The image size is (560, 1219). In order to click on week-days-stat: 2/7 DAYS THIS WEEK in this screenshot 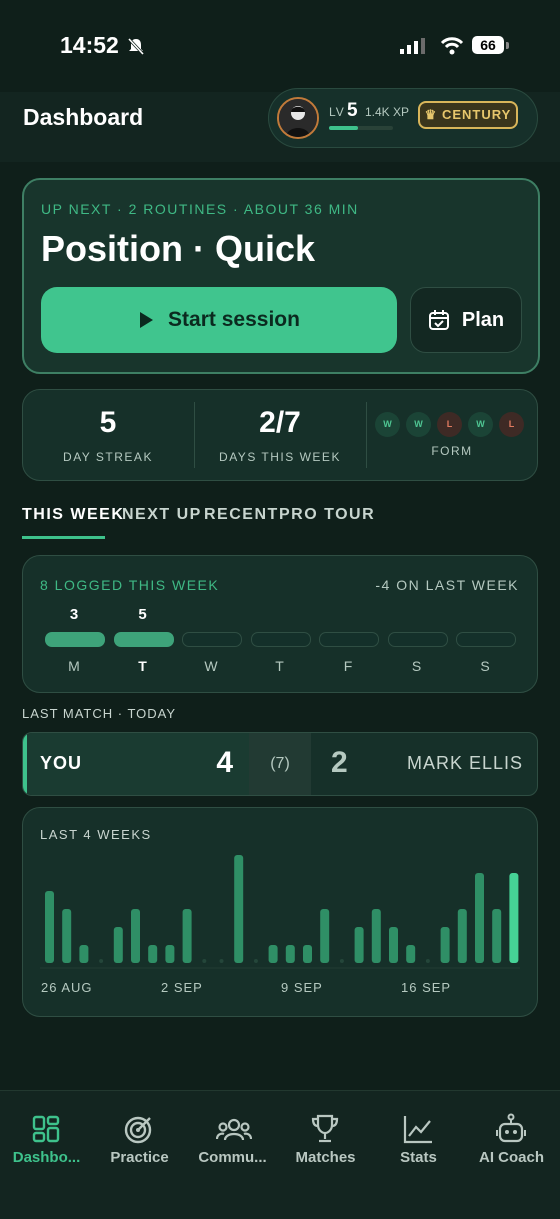, I will do `click(280, 435)`.